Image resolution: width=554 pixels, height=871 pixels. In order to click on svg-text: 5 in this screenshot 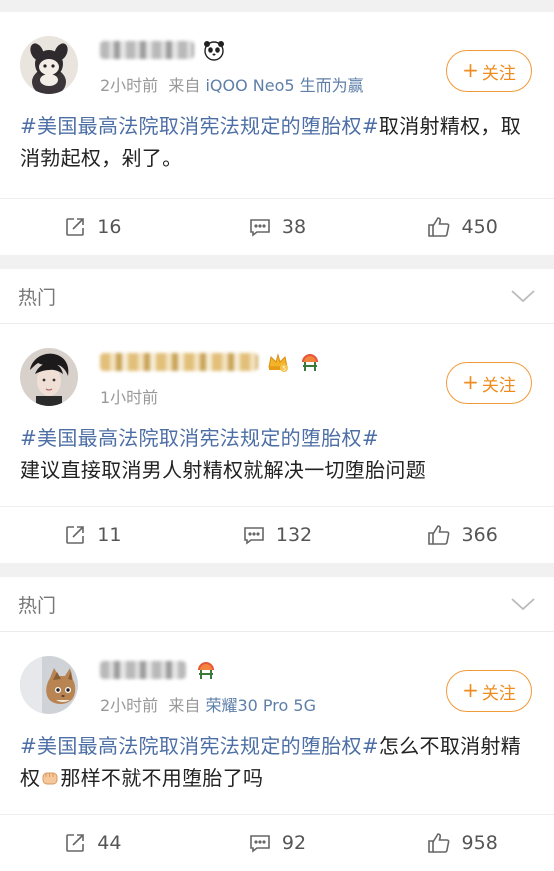, I will do `click(284, 369)`.